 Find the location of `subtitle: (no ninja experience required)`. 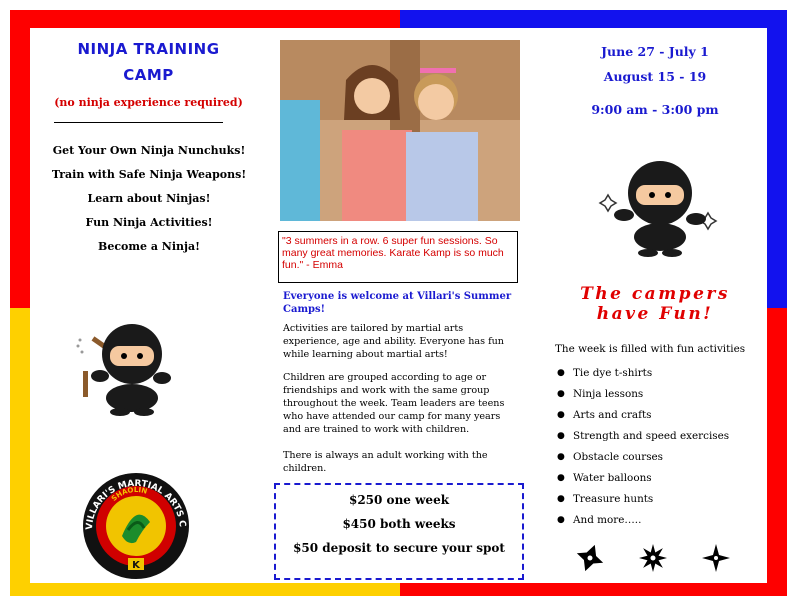

subtitle: (no ninja experience required) is located at coordinates (148, 102).